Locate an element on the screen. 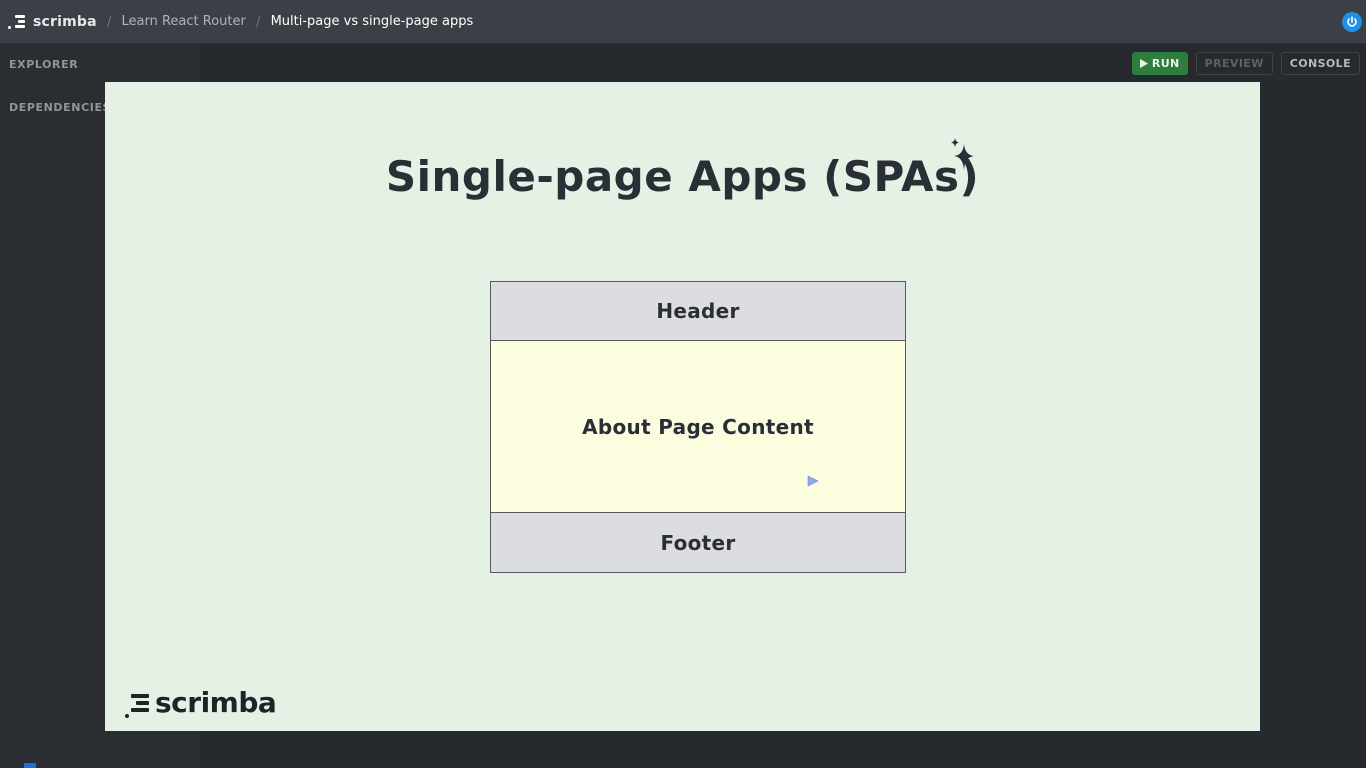  sidebar-item-dependencies: DEPENDENCIES is located at coordinates (60, 107).